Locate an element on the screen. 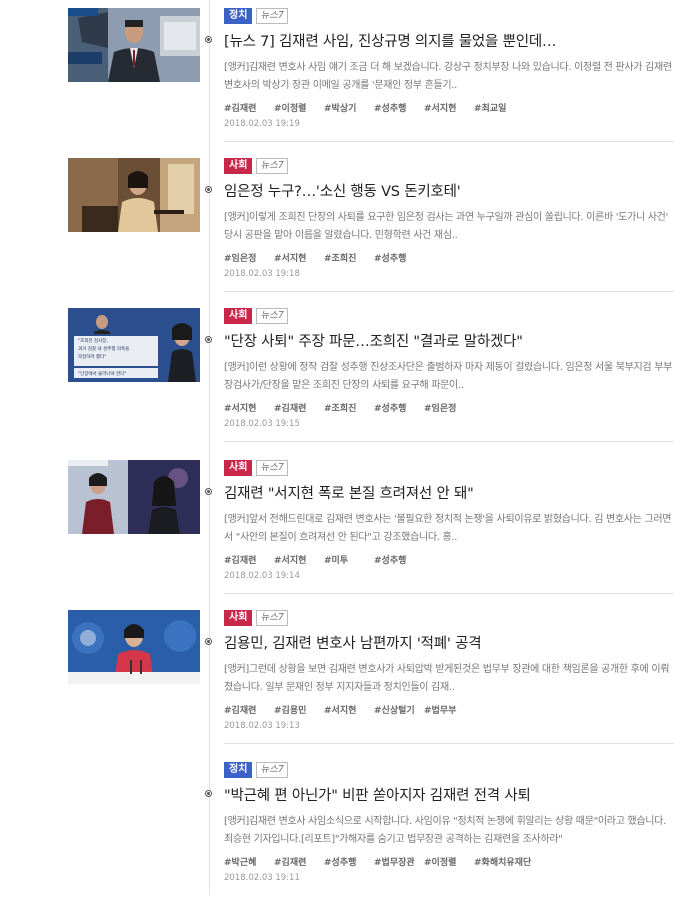 The width and height of the screenshot is (697, 904). tag-link: #법무부 is located at coordinates (449, 709).